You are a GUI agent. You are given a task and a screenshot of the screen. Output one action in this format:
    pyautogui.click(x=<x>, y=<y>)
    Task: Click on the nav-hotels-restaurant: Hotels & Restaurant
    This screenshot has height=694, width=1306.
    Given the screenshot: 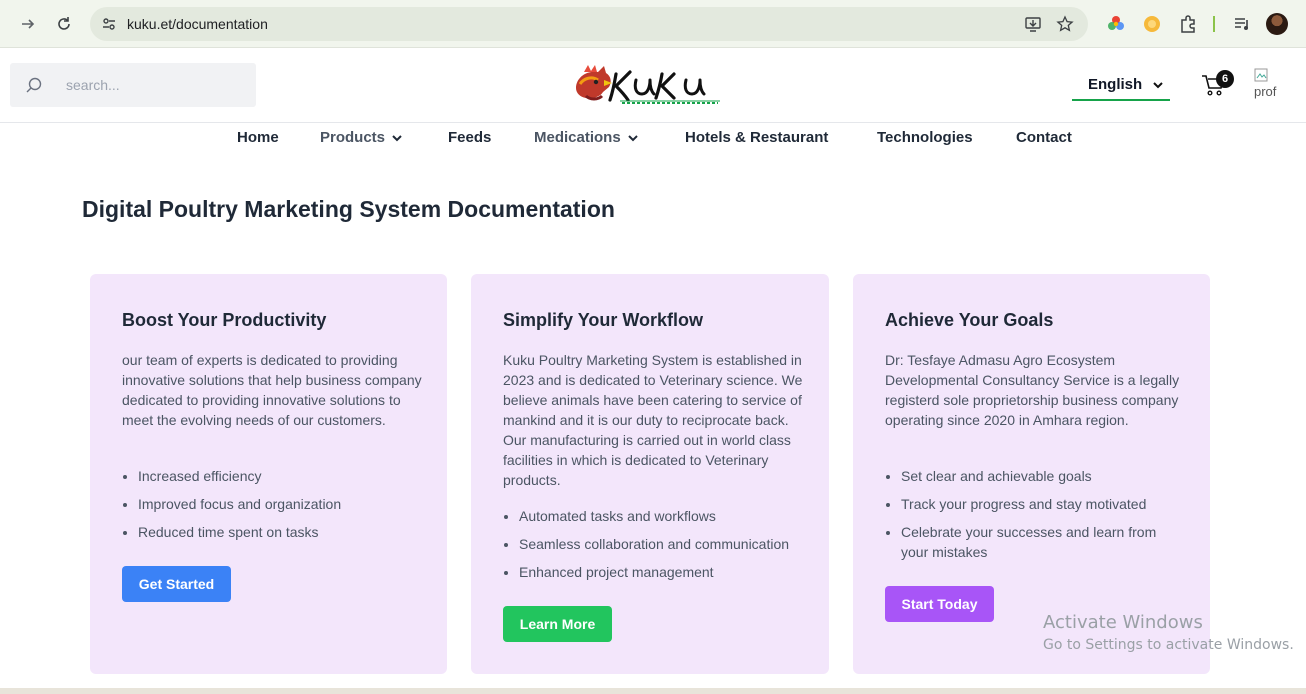 What is the action you would take?
    pyautogui.click(x=756, y=137)
    